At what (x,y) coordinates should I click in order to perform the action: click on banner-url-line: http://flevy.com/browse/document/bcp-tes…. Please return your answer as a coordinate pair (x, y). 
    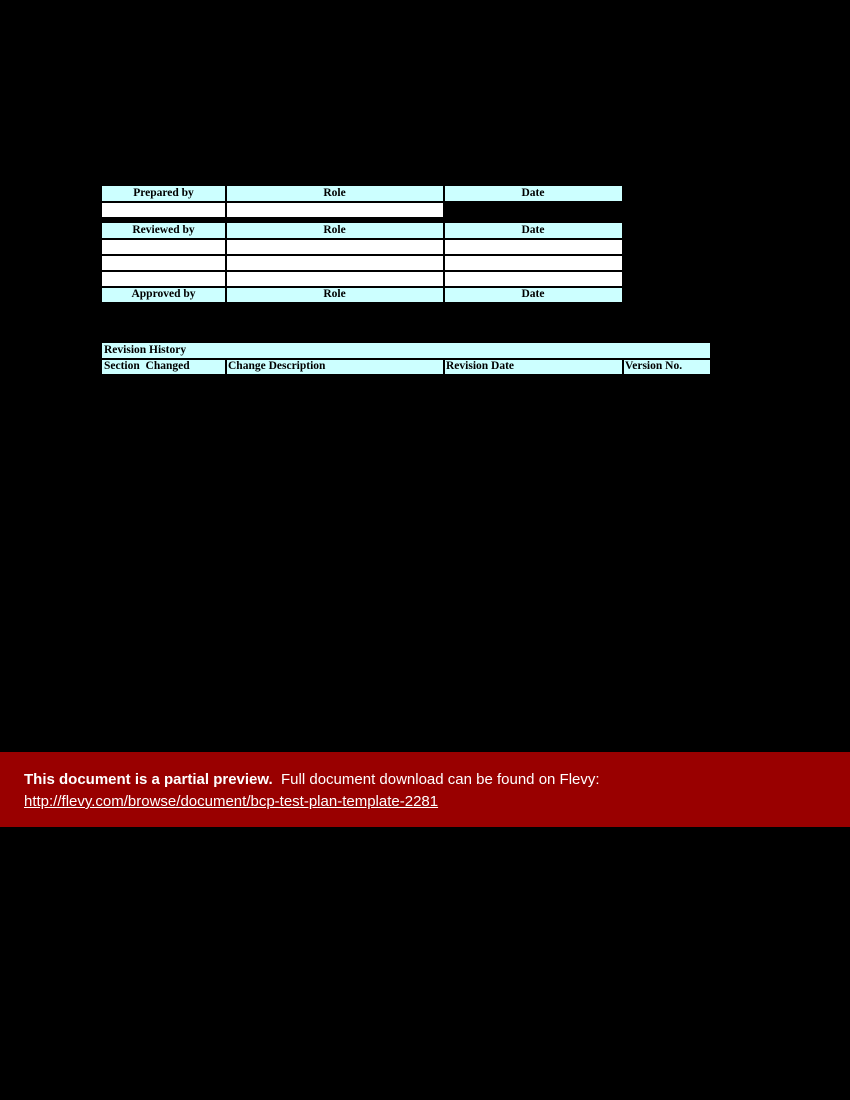
    Looking at the image, I should click on (437, 801).